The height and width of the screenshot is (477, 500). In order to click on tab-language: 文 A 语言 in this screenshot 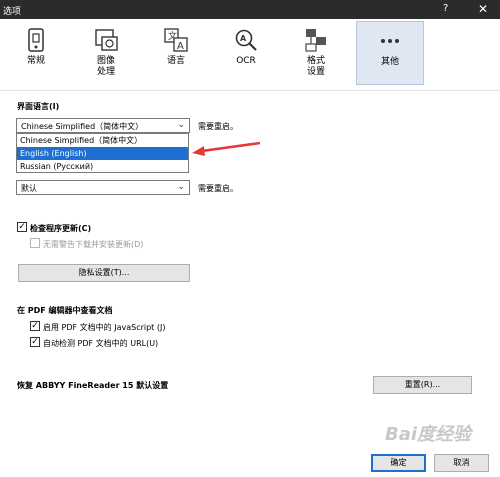, I will do `click(176, 53)`.